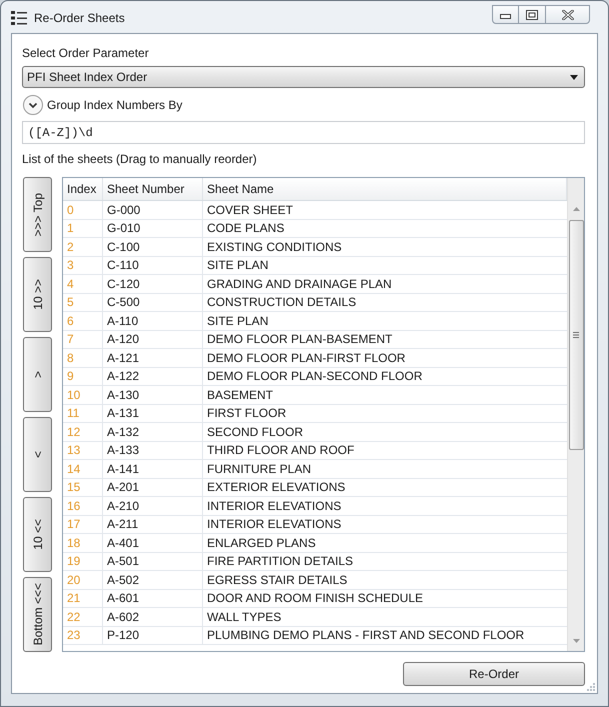 The image size is (609, 707). Describe the element at coordinates (282, 302) in the screenshot. I see `sheet-name-cell-text: CONSTRUCTION DETAILS` at that location.